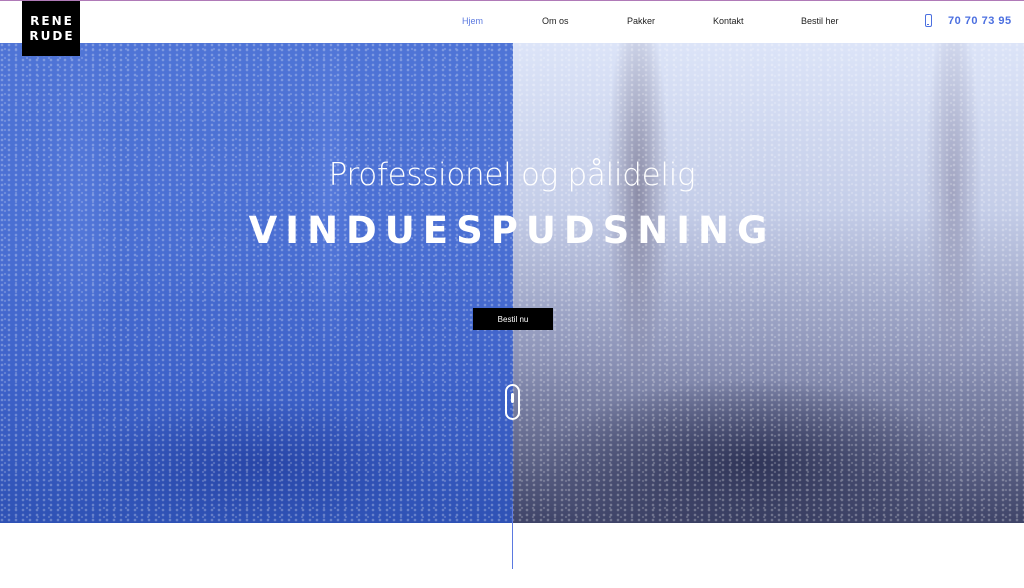 The height and width of the screenshot is (588, 1024). What do you see at coordinates (820, 21) in the screenshot?
I see `nav-item-bestil-her: Bestil her` at bounding box center [820, 21].